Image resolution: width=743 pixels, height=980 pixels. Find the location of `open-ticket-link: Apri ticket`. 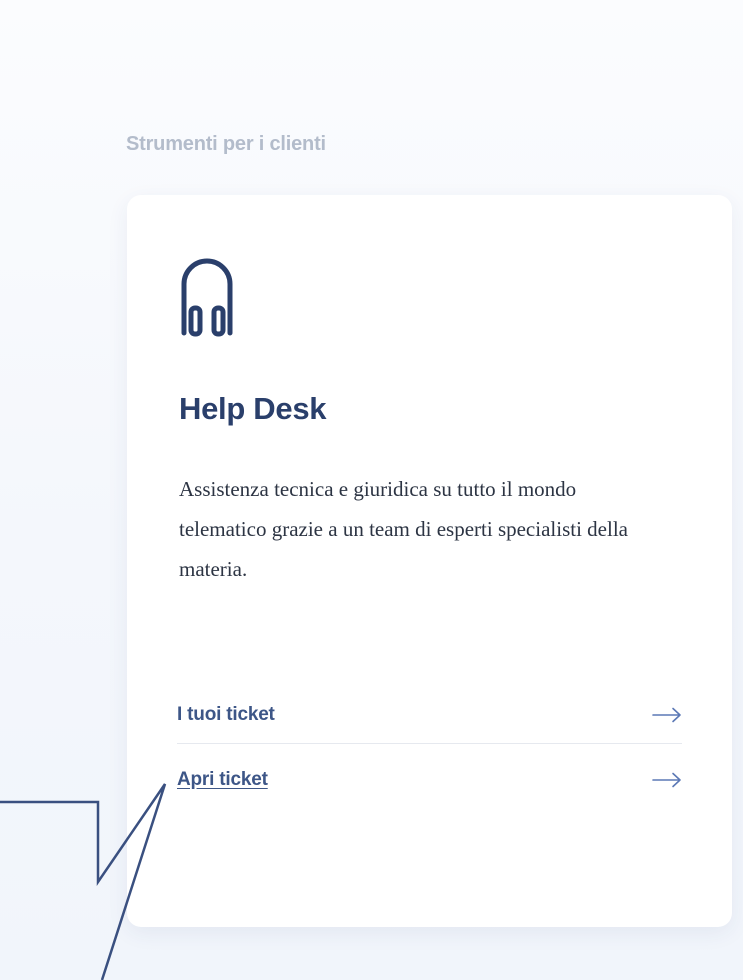

open-ticket-link: Apri ticket is located at coordinates (429, 780).